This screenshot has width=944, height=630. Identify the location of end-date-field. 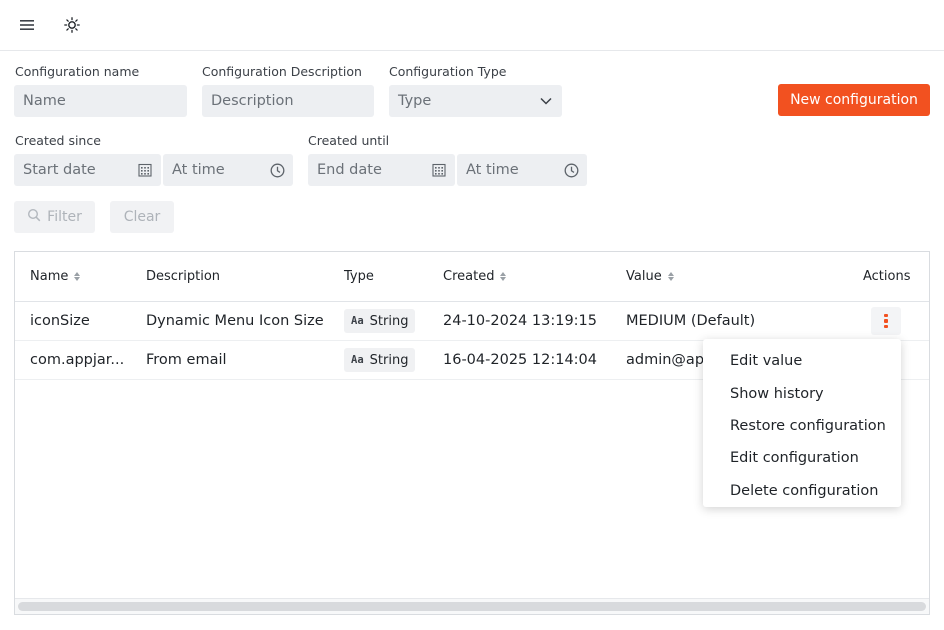
(381, 170).